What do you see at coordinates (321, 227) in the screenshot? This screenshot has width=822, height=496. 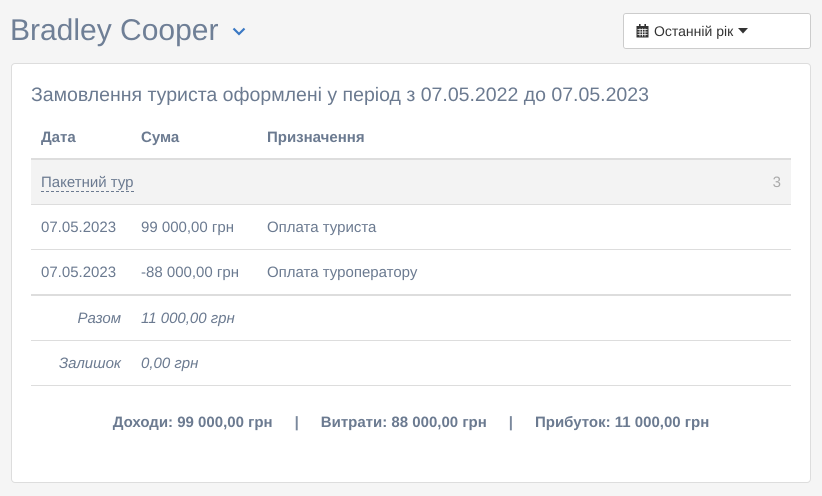 I see `table-cell: Оплата туриста` at bounding box center [321, 227].